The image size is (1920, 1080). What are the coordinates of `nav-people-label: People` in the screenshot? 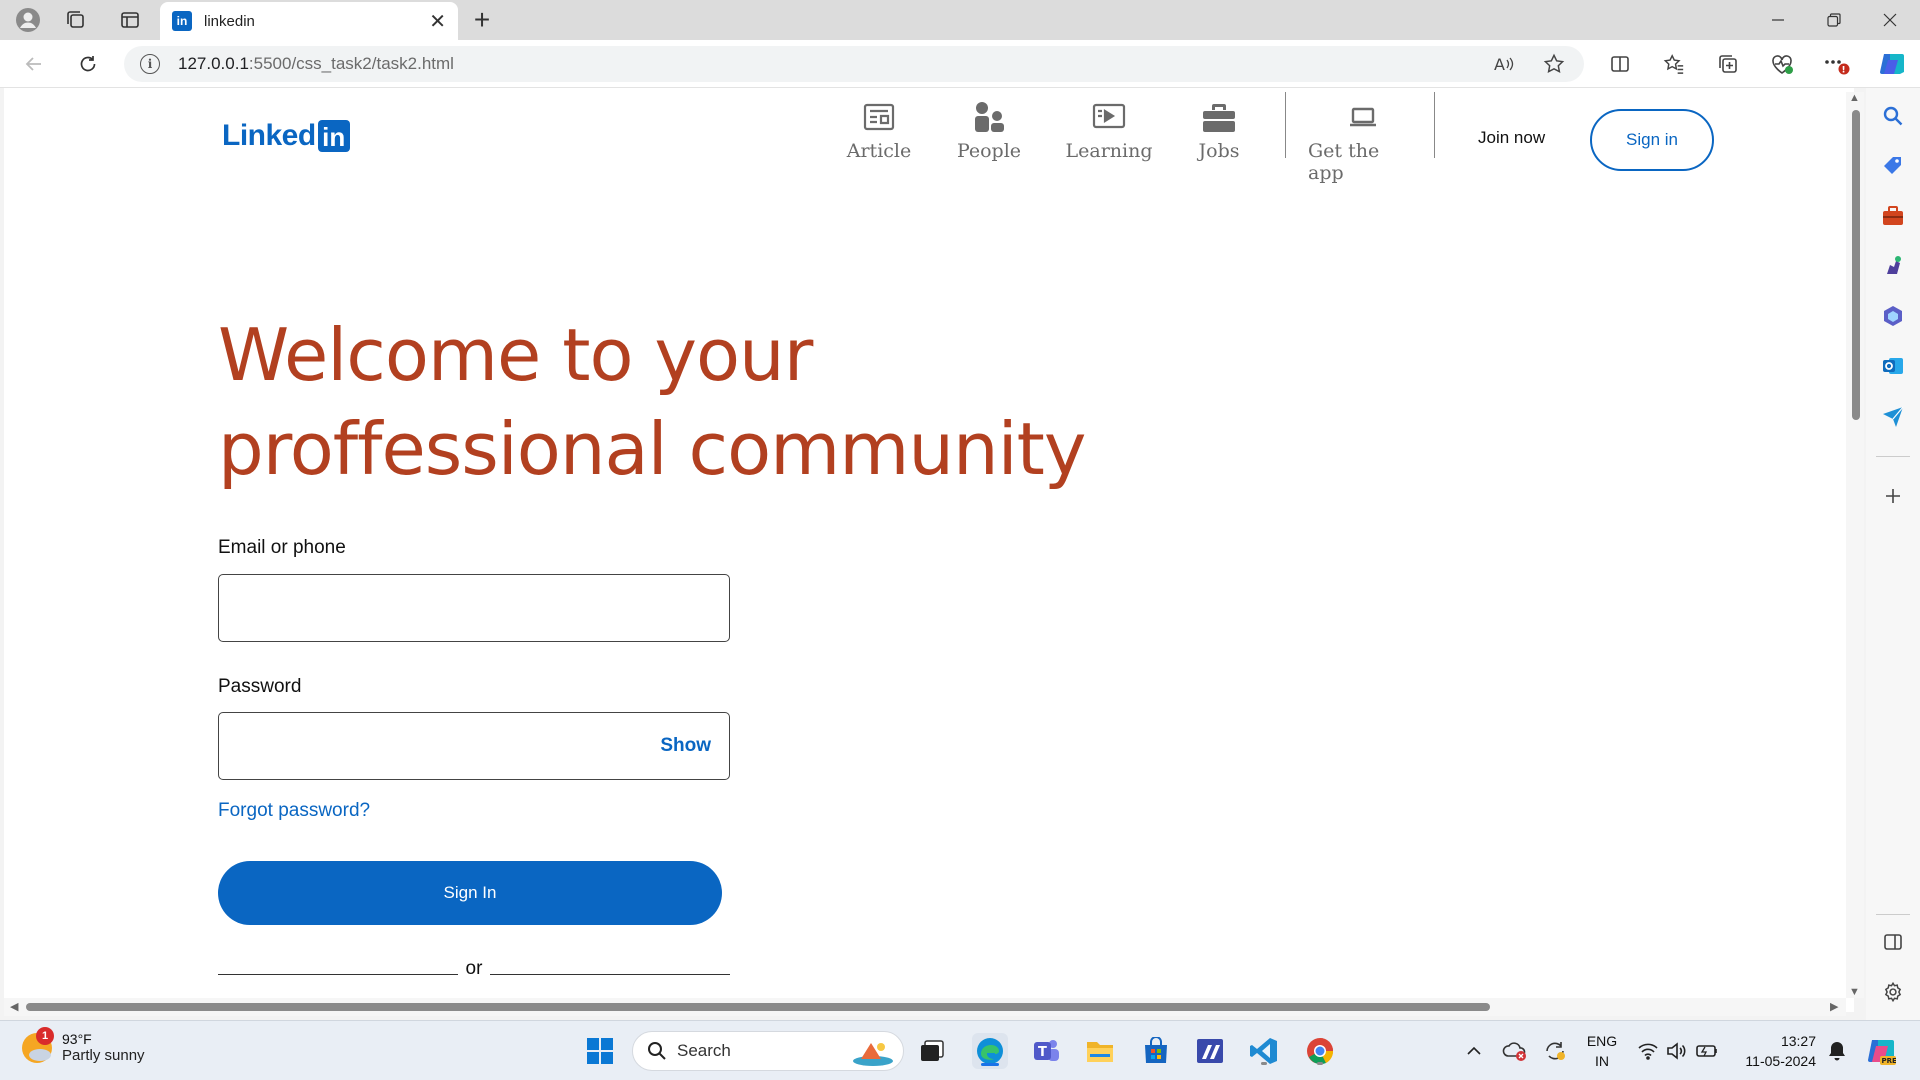 It's located at (989, 151).